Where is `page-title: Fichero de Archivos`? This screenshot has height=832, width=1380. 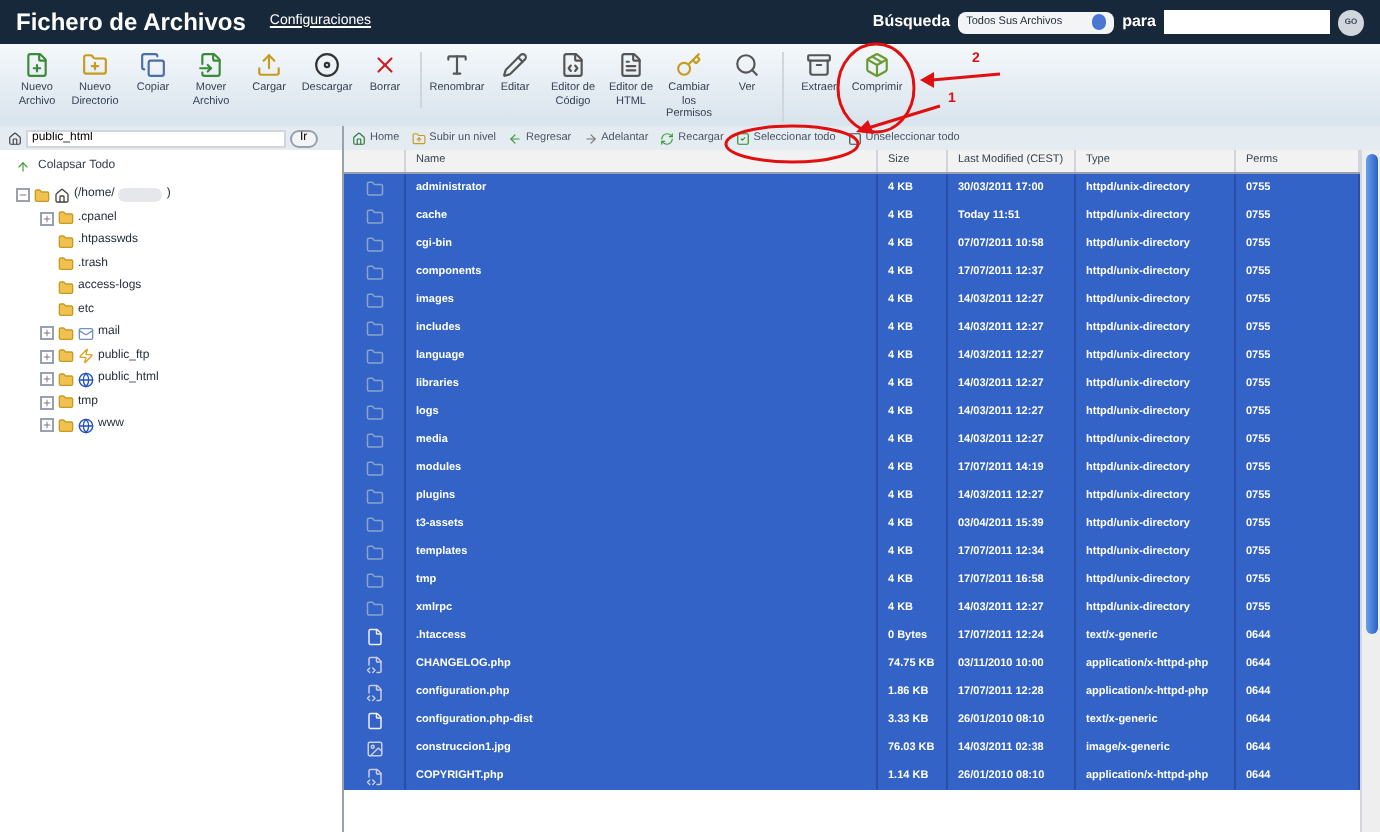
page-title: Fichero de Archivos is located at coordinates (131, 23).